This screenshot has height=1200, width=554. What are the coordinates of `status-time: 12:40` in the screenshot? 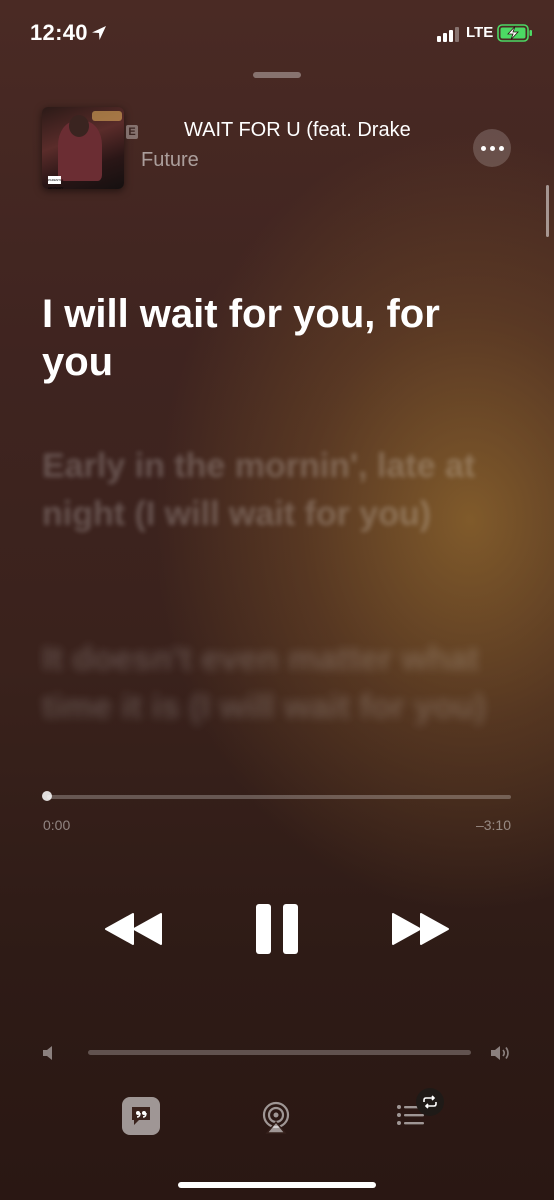 It's located at (59, 32).